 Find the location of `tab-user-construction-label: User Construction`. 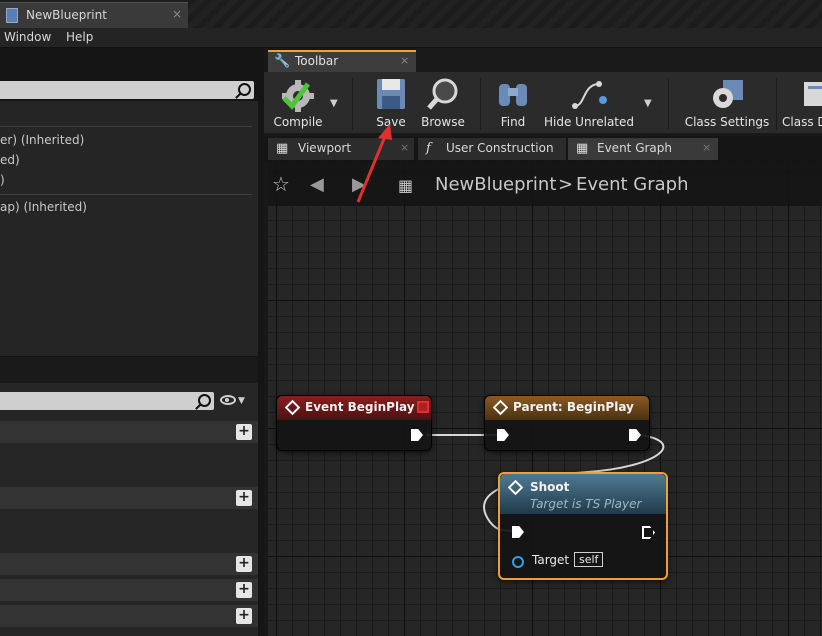

tab-user-construction-label: User Construction is located at coordinates (500, 148).